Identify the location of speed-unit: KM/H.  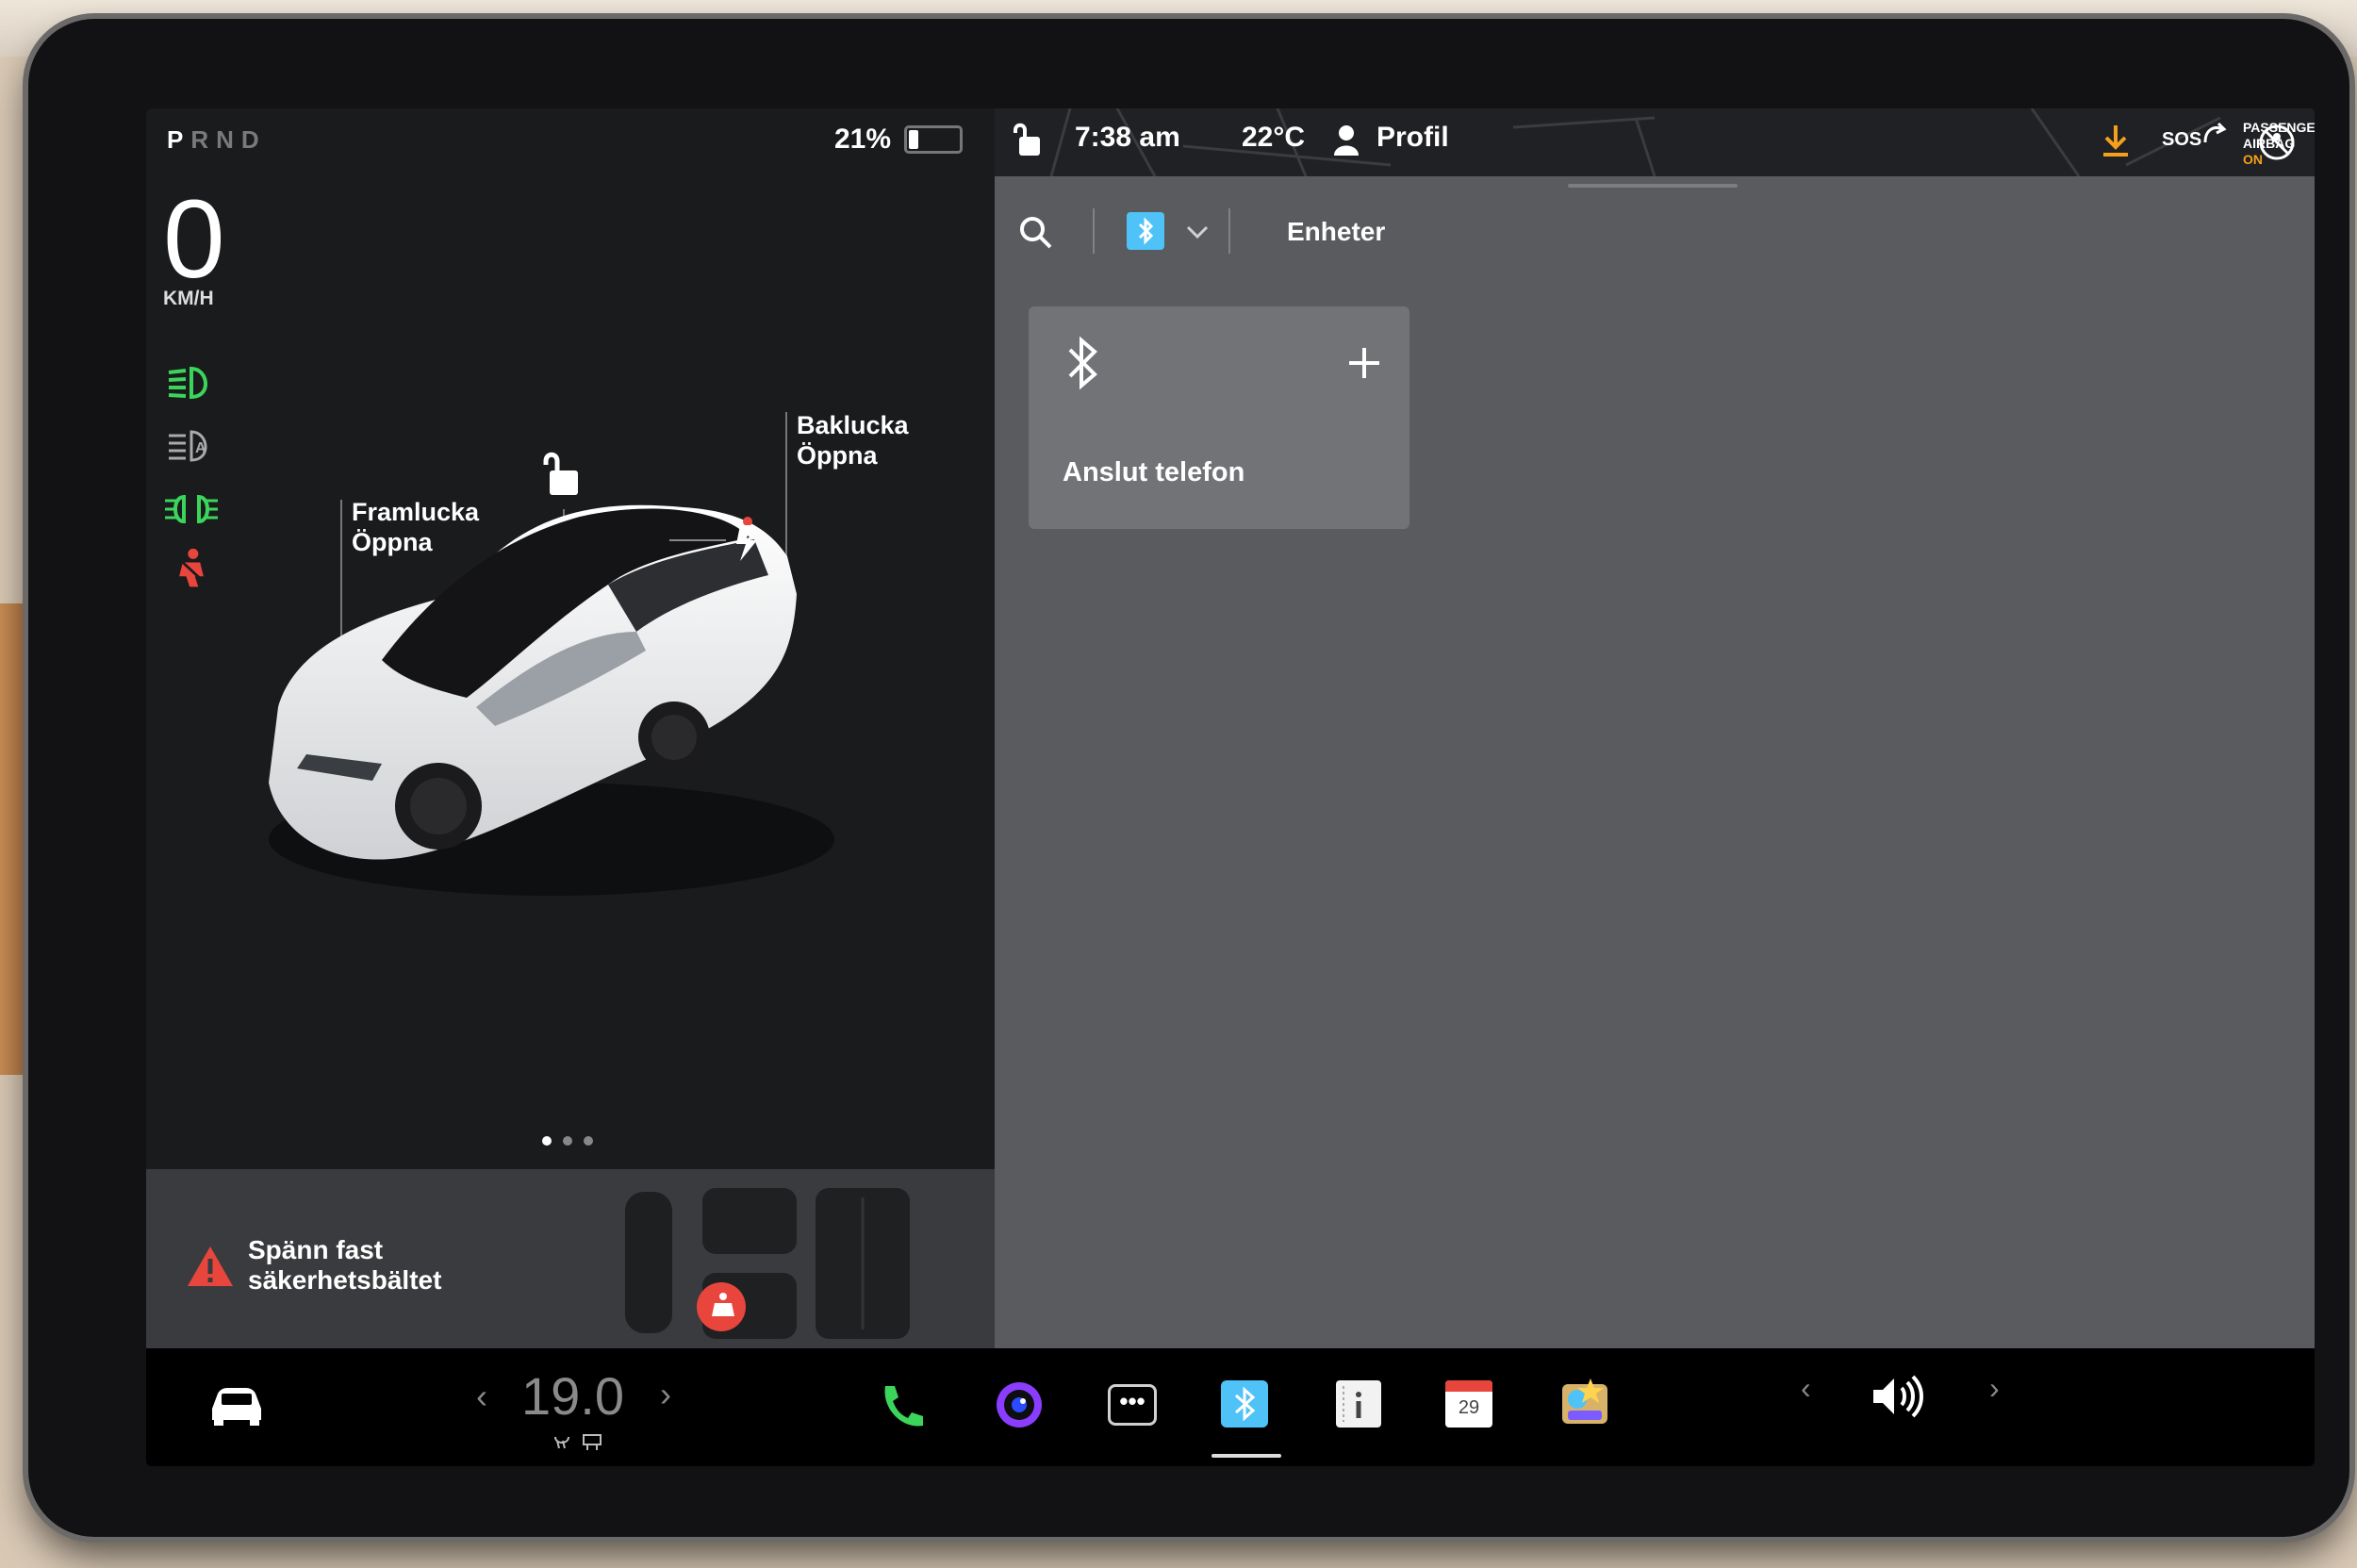
(188, 299).